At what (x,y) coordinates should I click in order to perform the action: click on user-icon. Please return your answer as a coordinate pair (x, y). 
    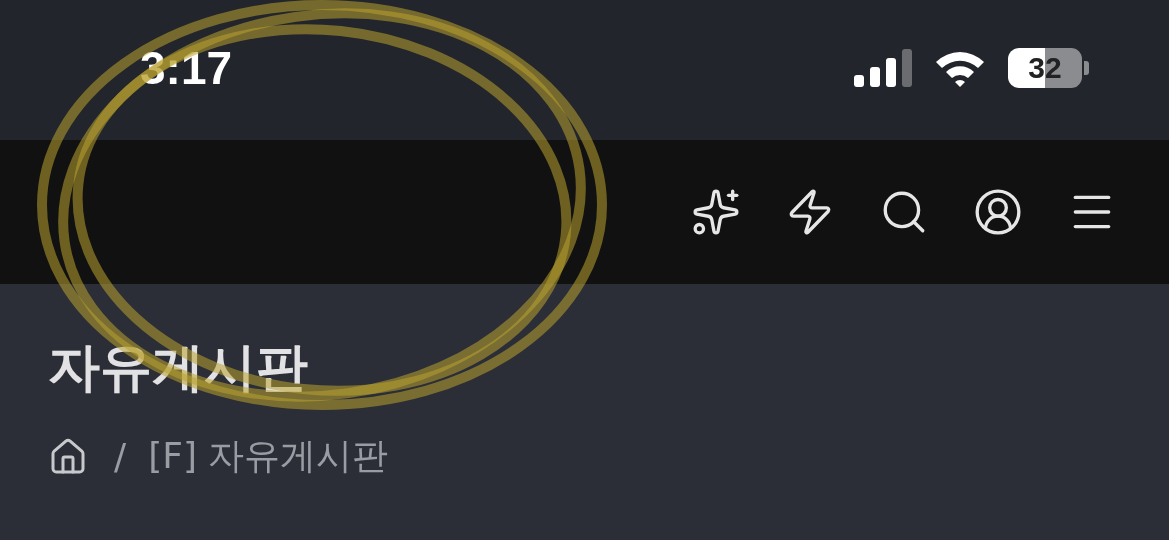
    Looking at the image, I should click on (998, 212).